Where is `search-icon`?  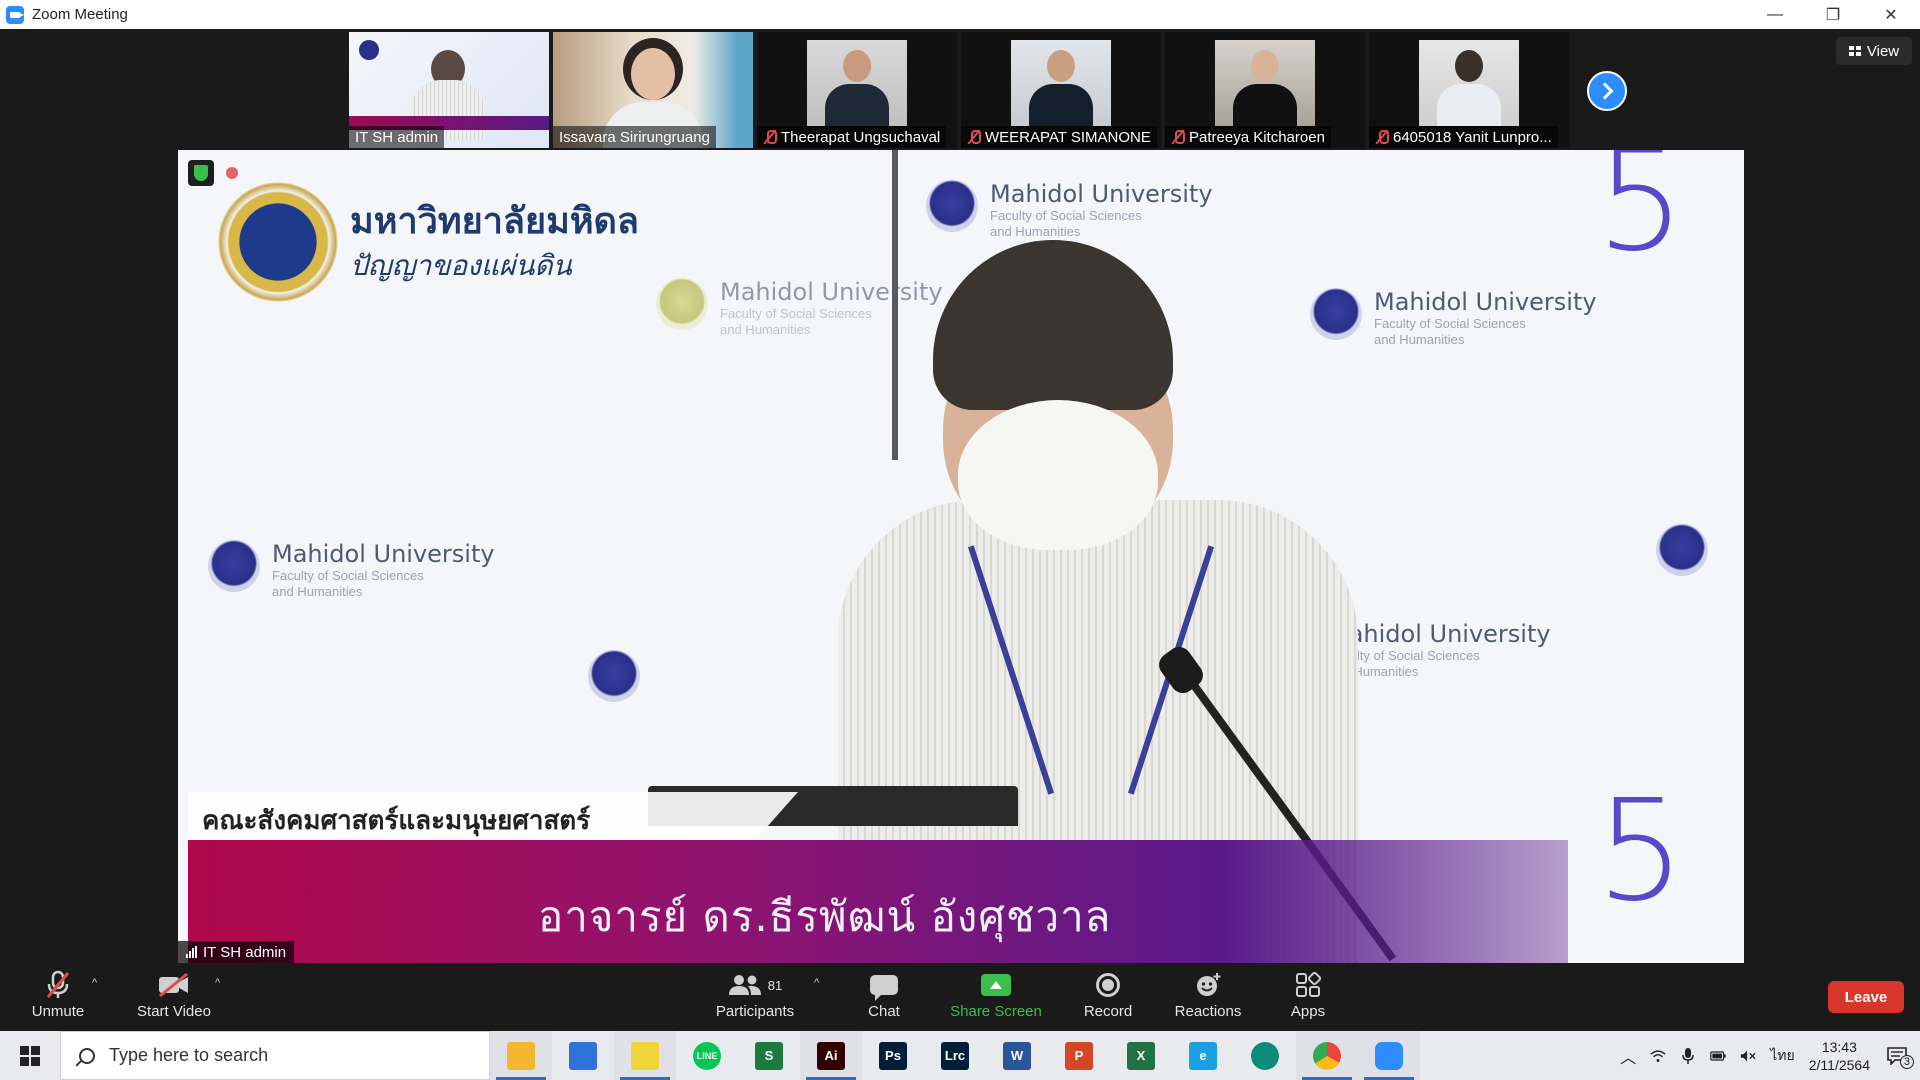 search-icon is located at coordinates (87, 1055).